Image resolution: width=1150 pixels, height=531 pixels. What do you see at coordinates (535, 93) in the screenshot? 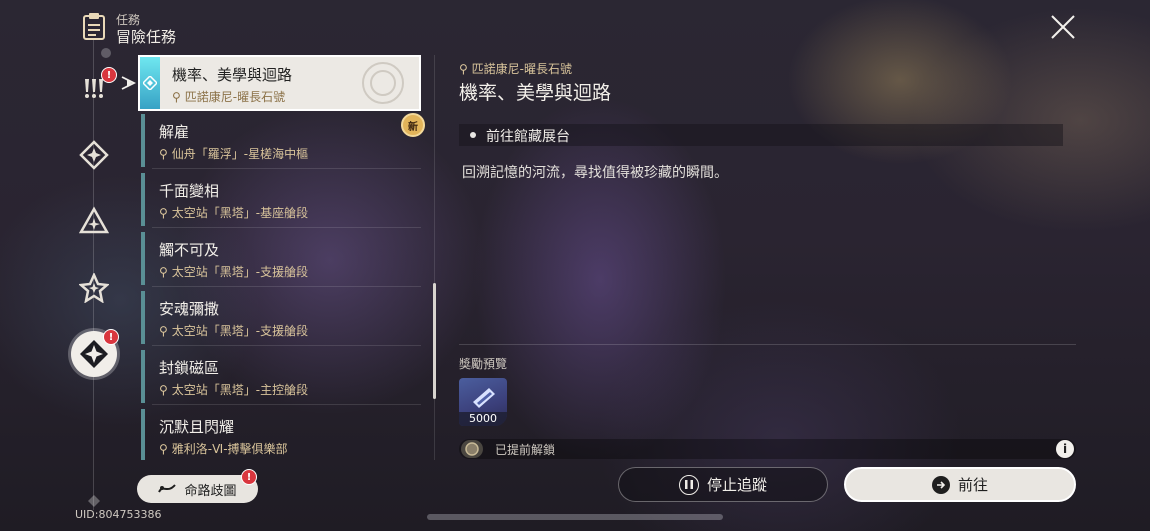
I see `detail-title: 機率、美學與迴路` at bounding box center [535, 93].